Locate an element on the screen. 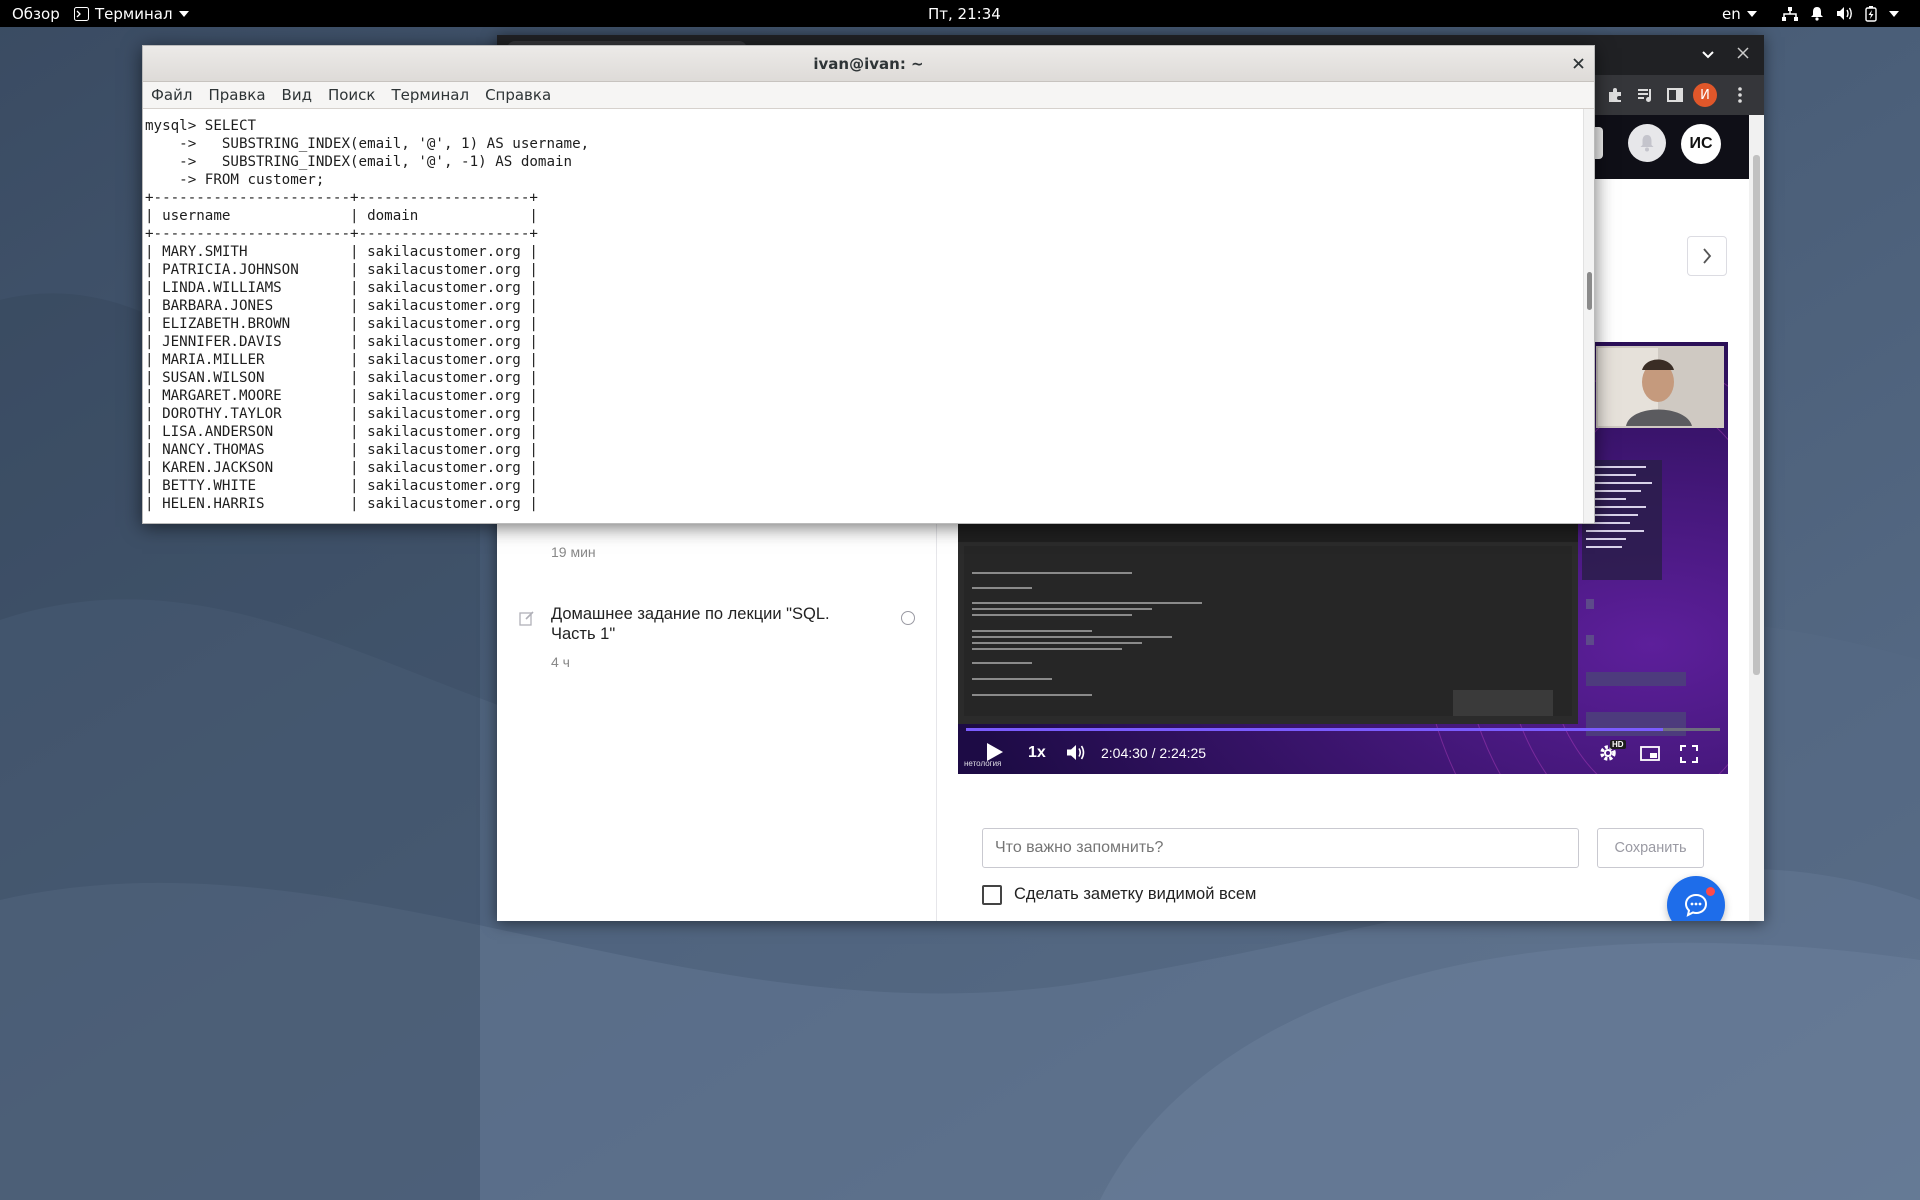 The width and height of the screenshot is (1920, 1200). tab-search-chevron-icon is located at coordinates (1708, 55).